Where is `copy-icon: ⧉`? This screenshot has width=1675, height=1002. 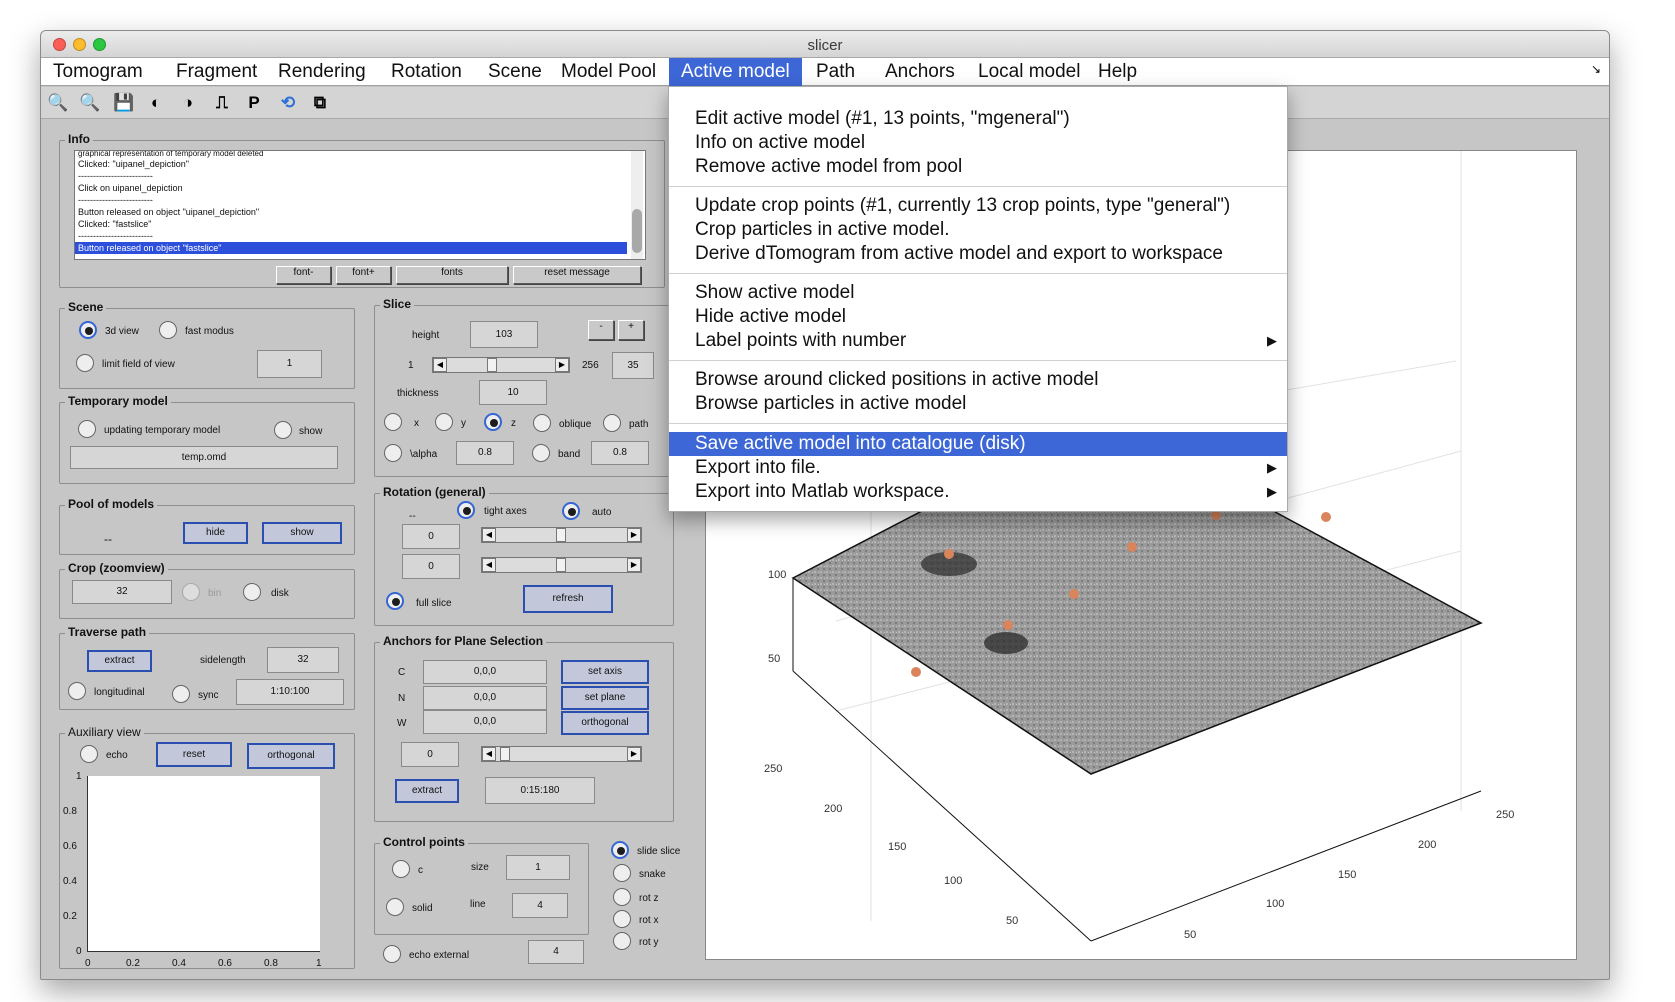 copy-icon: ⧉ is located at coordinates (320, 103).